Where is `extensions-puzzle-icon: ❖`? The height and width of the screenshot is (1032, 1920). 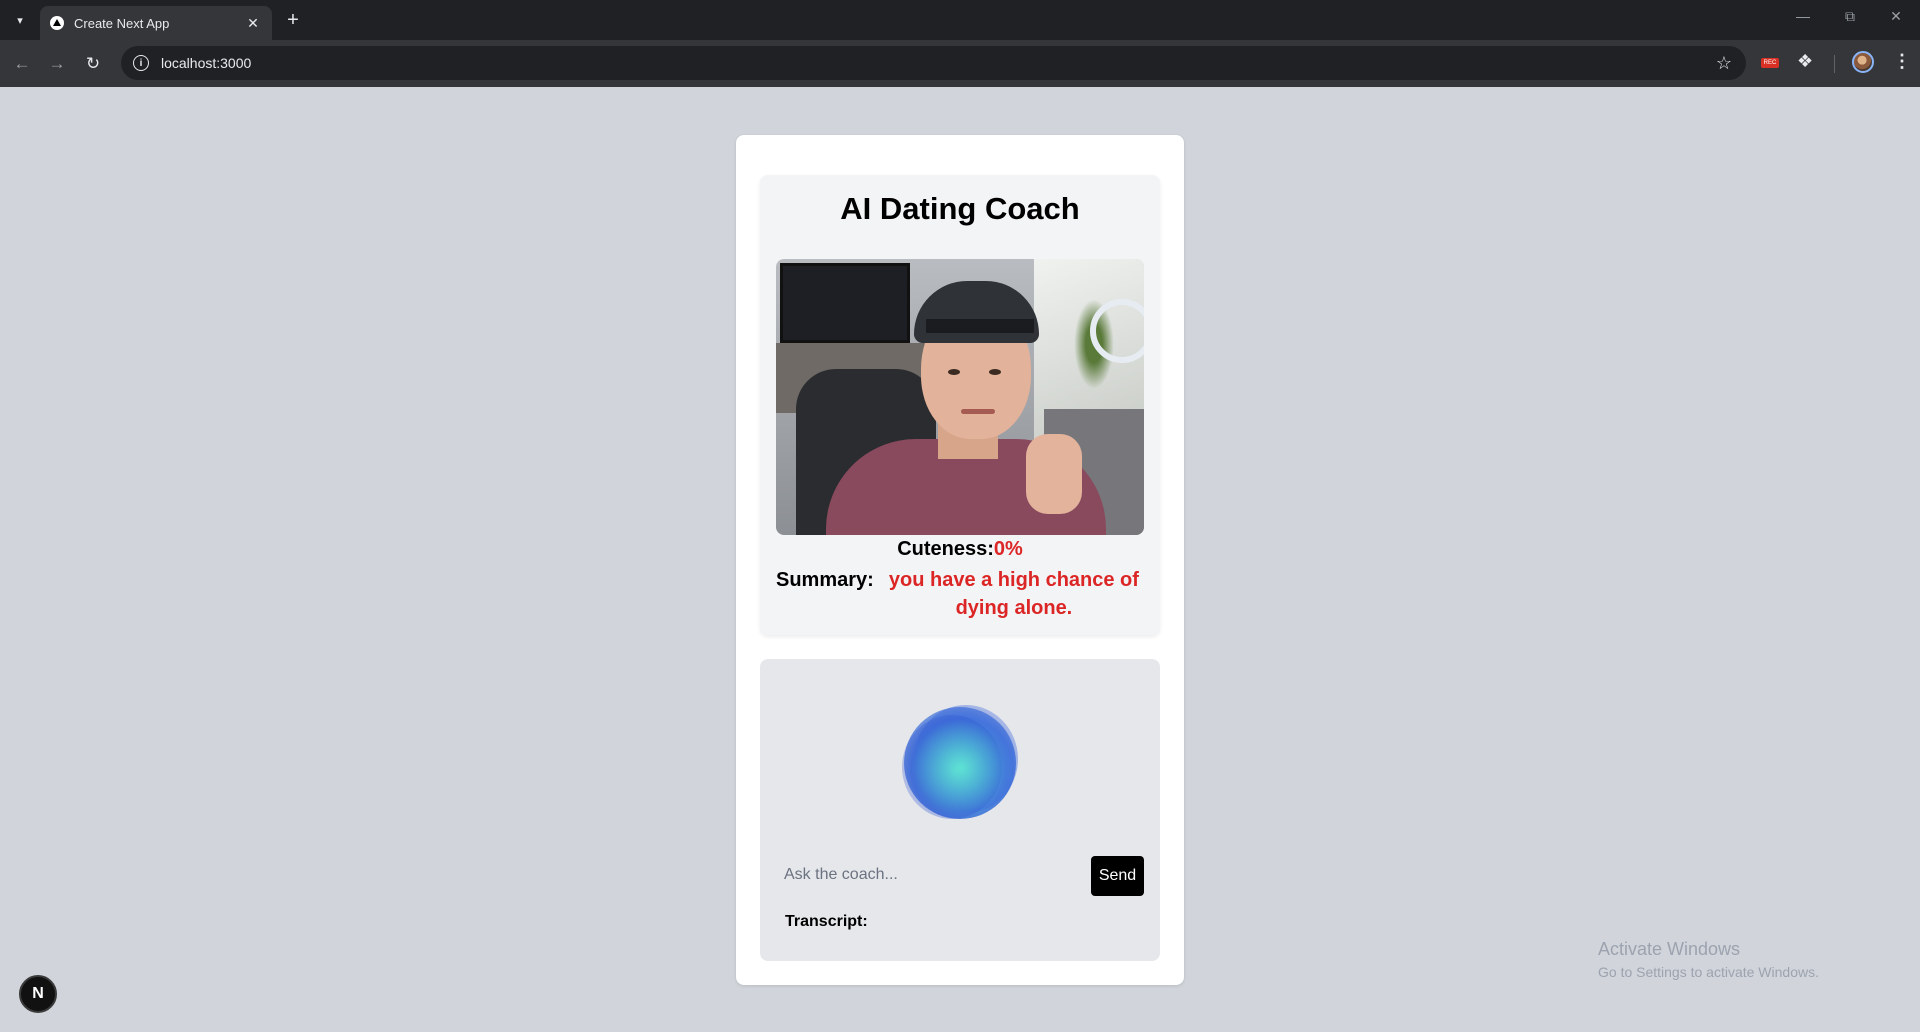
extensions-puzzle-icon: ❖ is located at coordinates (1805, 61).